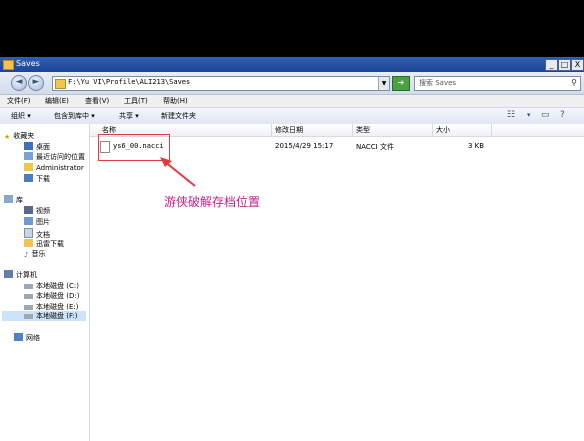 This screenshot has height=441, width=584. What do you see at coordinates (28, 178) in the screenshot?
I see `downloads-icon` at bounding box center [28, 178].